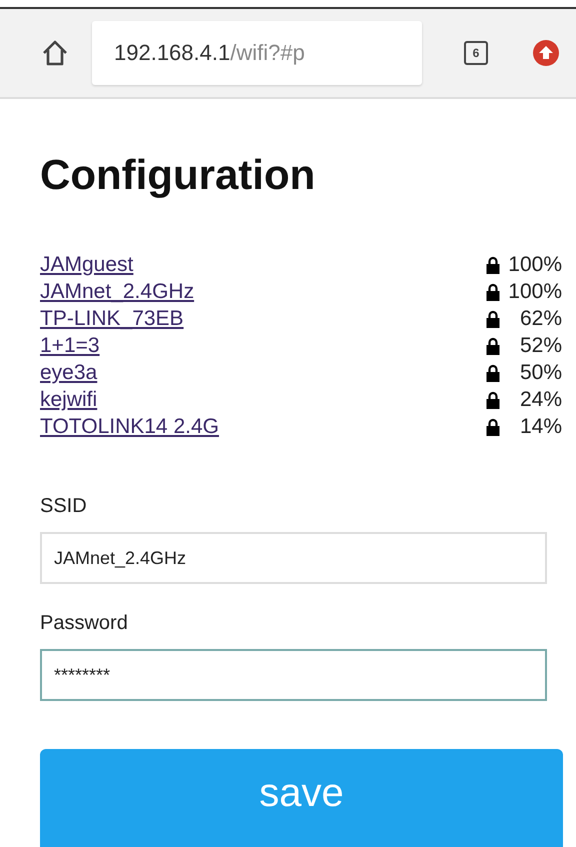 The height and width of the screenshot is (847, 576). Describe the element at coordinates (178, 175) in the screenshot. I see `page-title: Configuration` at that location.